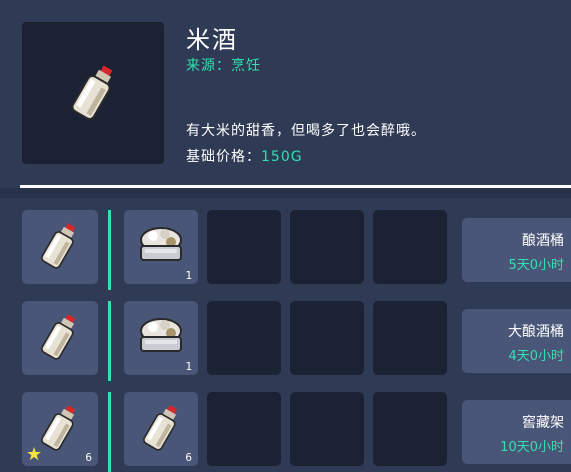 The height and width of the screenshot is (472, 571). What do you see at coordinates (188, 457) in the screenshot?
I see `ingredient-quantity: 6` at bounding box center [188, 457].